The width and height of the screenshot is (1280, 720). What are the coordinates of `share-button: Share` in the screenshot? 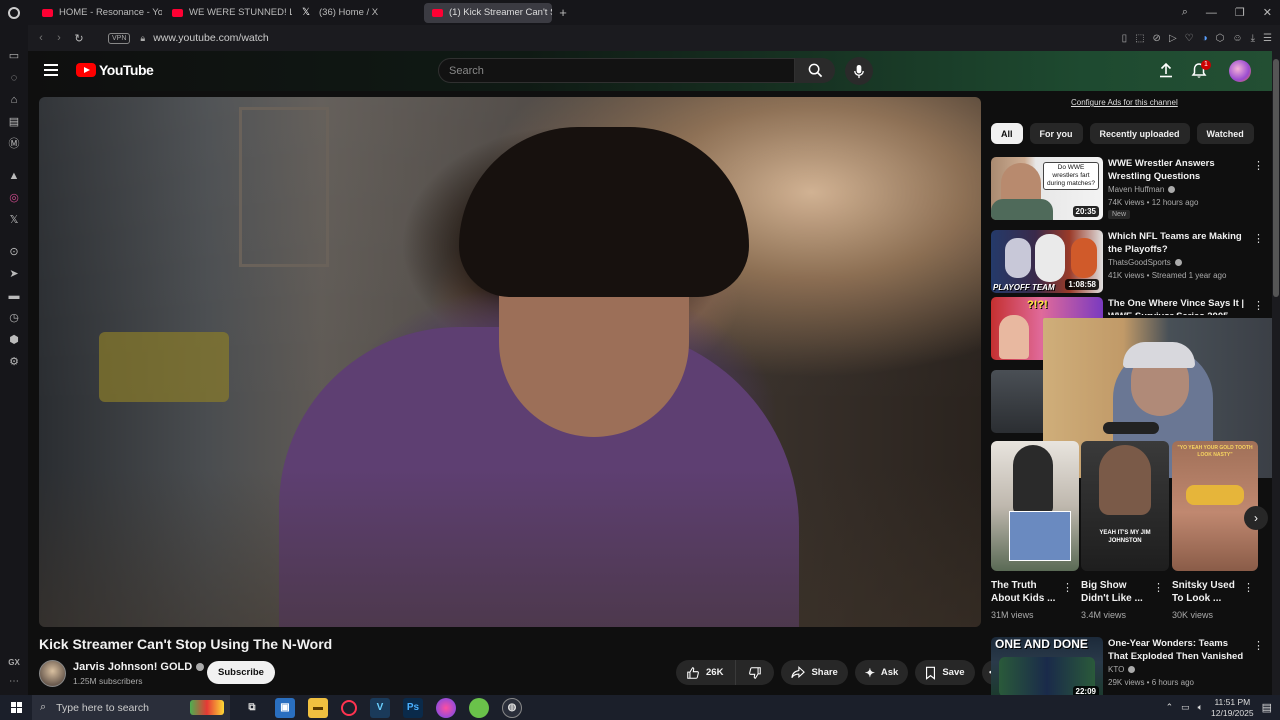 It's located at (814, 672).